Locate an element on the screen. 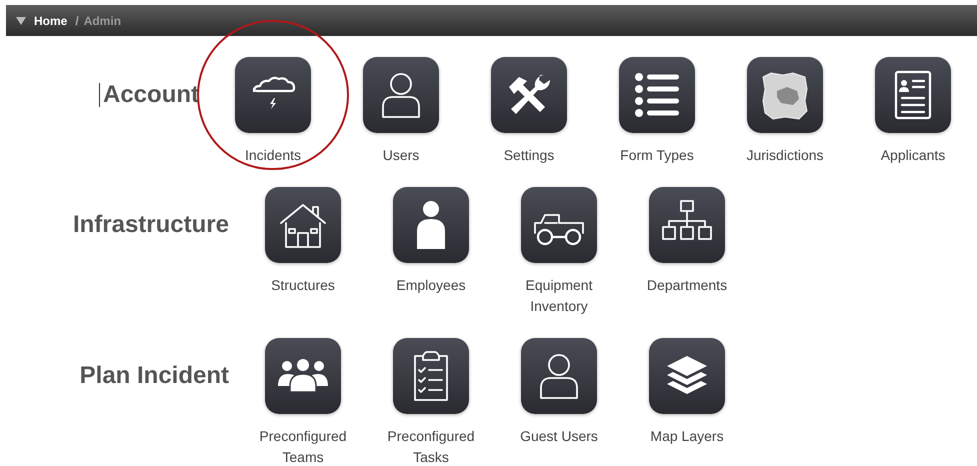  tile-label: Structures is located at coordinates (303, 285).